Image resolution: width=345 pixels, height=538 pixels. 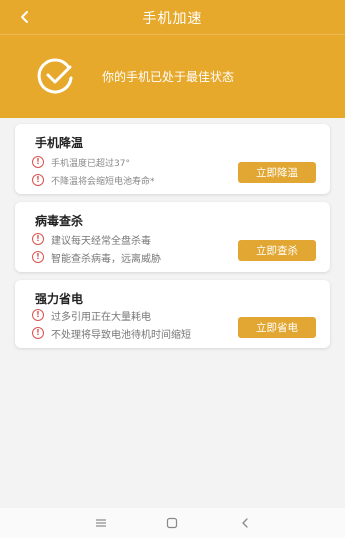 What do you see at coordinates (172, 314) in the screenshot?
I see `card-power-save: 强力省电 ! 过多引用正在大量耗电 ! 不处理将导致电池待机时间缩短 立即省电` at bounding box center [172, 314].